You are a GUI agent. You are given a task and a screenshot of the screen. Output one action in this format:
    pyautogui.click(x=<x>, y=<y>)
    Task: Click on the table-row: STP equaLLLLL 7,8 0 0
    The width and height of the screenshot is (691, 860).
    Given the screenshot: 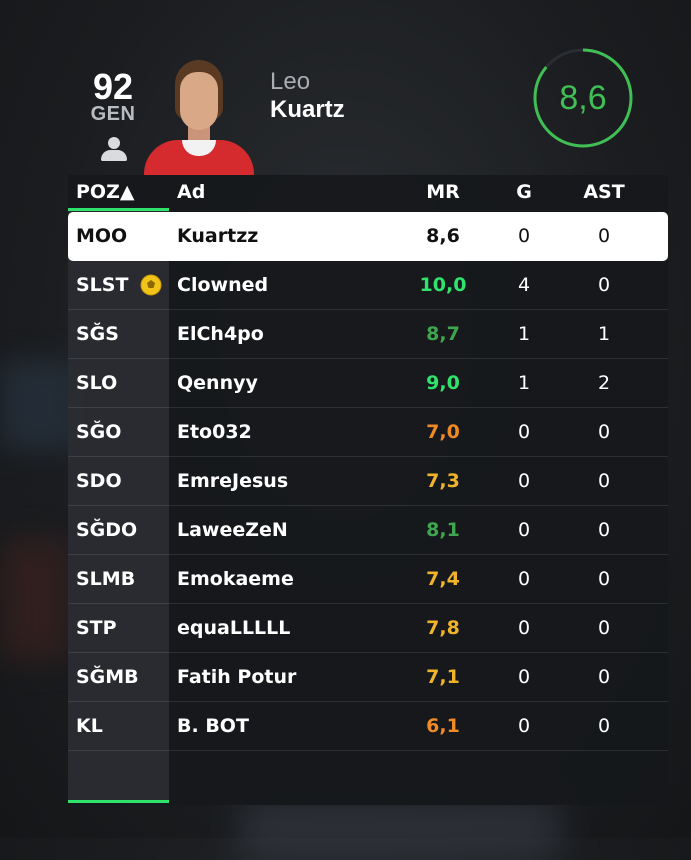 What is the action you would take?
    pyautogui.click(x=368, y=628)
    